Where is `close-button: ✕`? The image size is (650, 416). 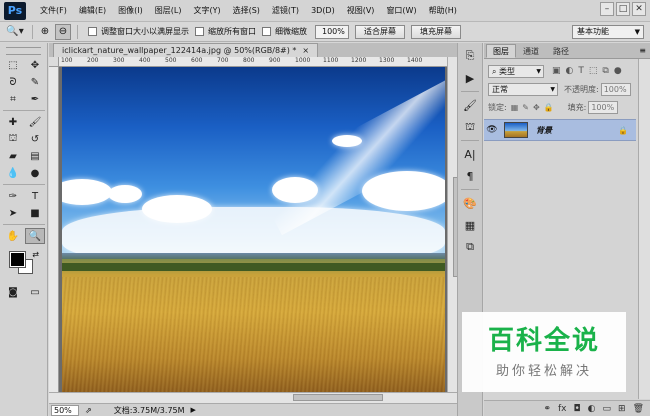
close-button: ✕ is located at coordinates (639, 9).